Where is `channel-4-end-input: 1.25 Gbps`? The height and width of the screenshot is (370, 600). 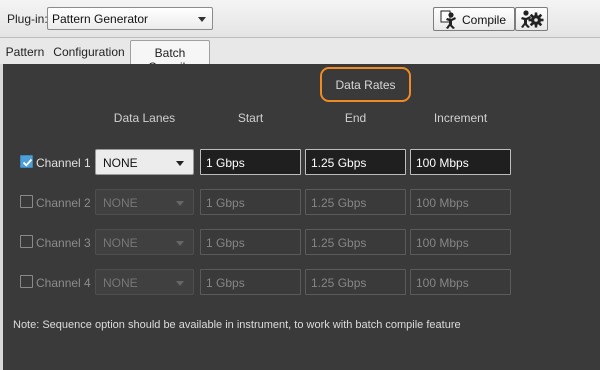 channel-4-end-input: 1.25 Gbps is located at coordinates (355, 282).